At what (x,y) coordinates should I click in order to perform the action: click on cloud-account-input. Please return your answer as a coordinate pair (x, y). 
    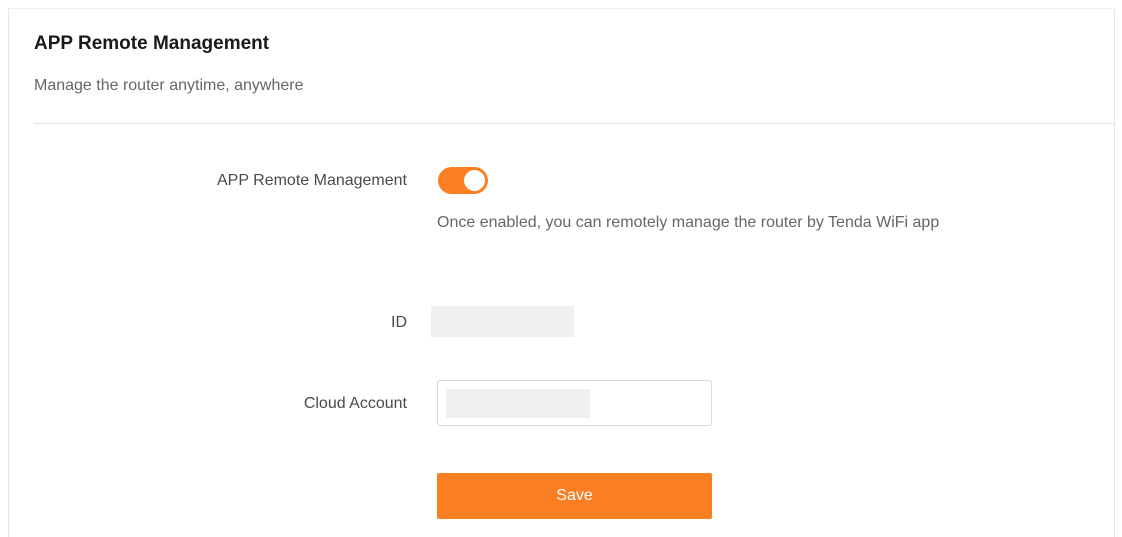
    Looking at the image, I should click on (573, 403).